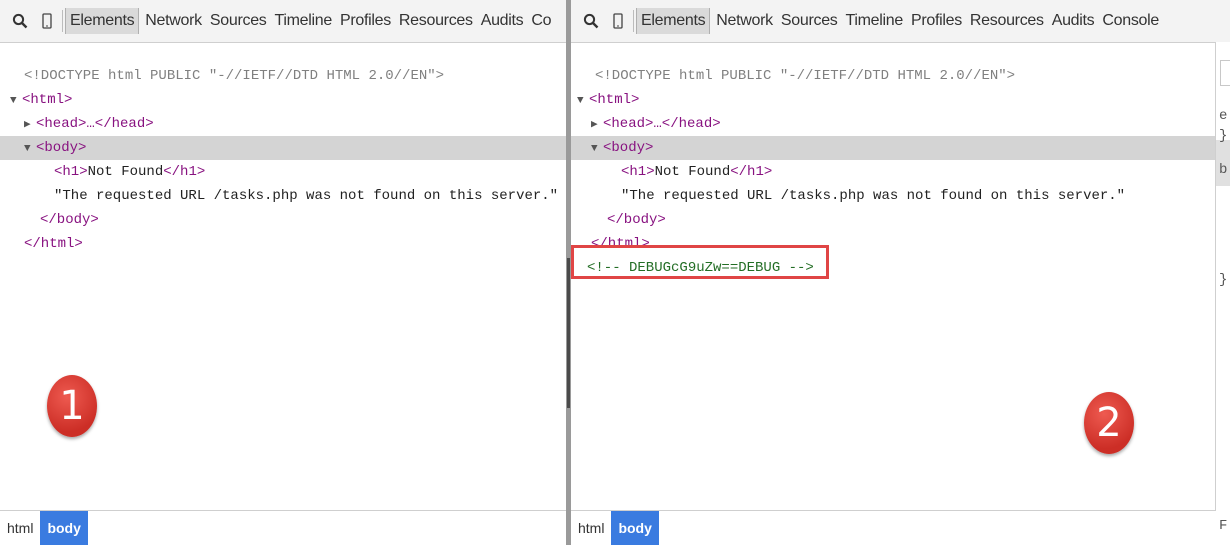 The height and width of the screenshot is (545, 1230). What do you see at coordinates (1222, 293) in the screenshot?
I see `styles-pane-strip: e } b } F` at bounding box center [1222, 293].